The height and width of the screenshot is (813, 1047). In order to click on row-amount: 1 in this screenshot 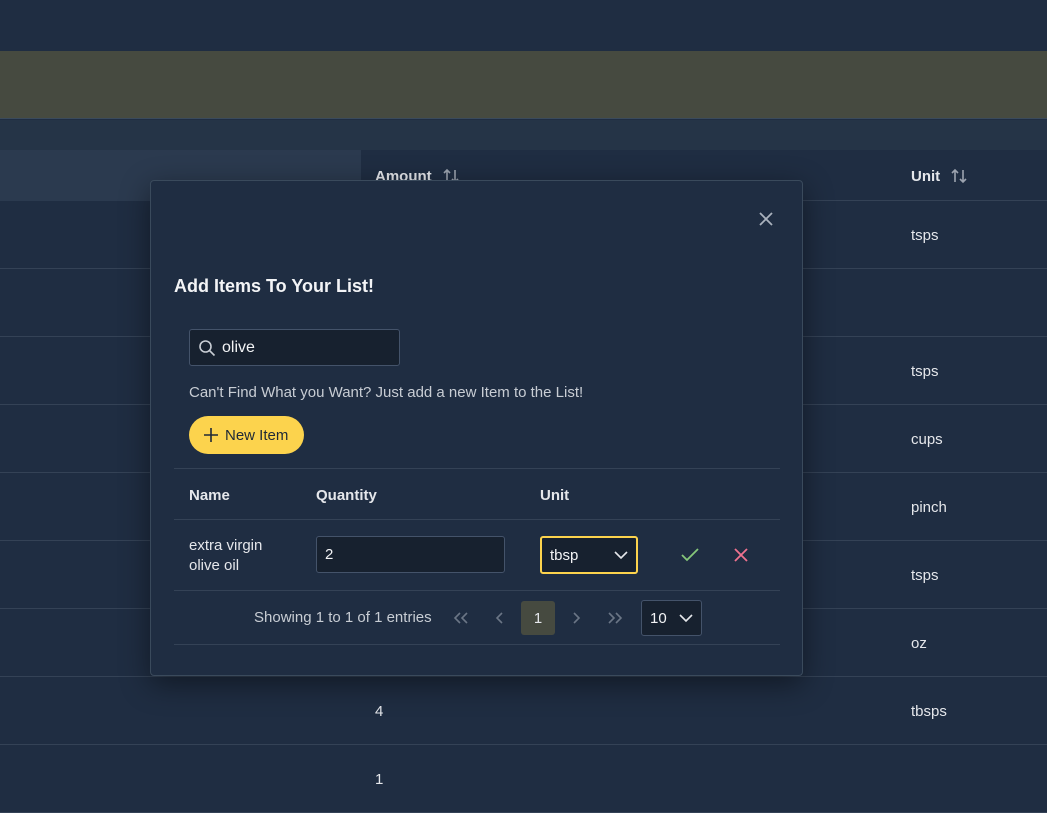, I will do `click(379, 779)`.